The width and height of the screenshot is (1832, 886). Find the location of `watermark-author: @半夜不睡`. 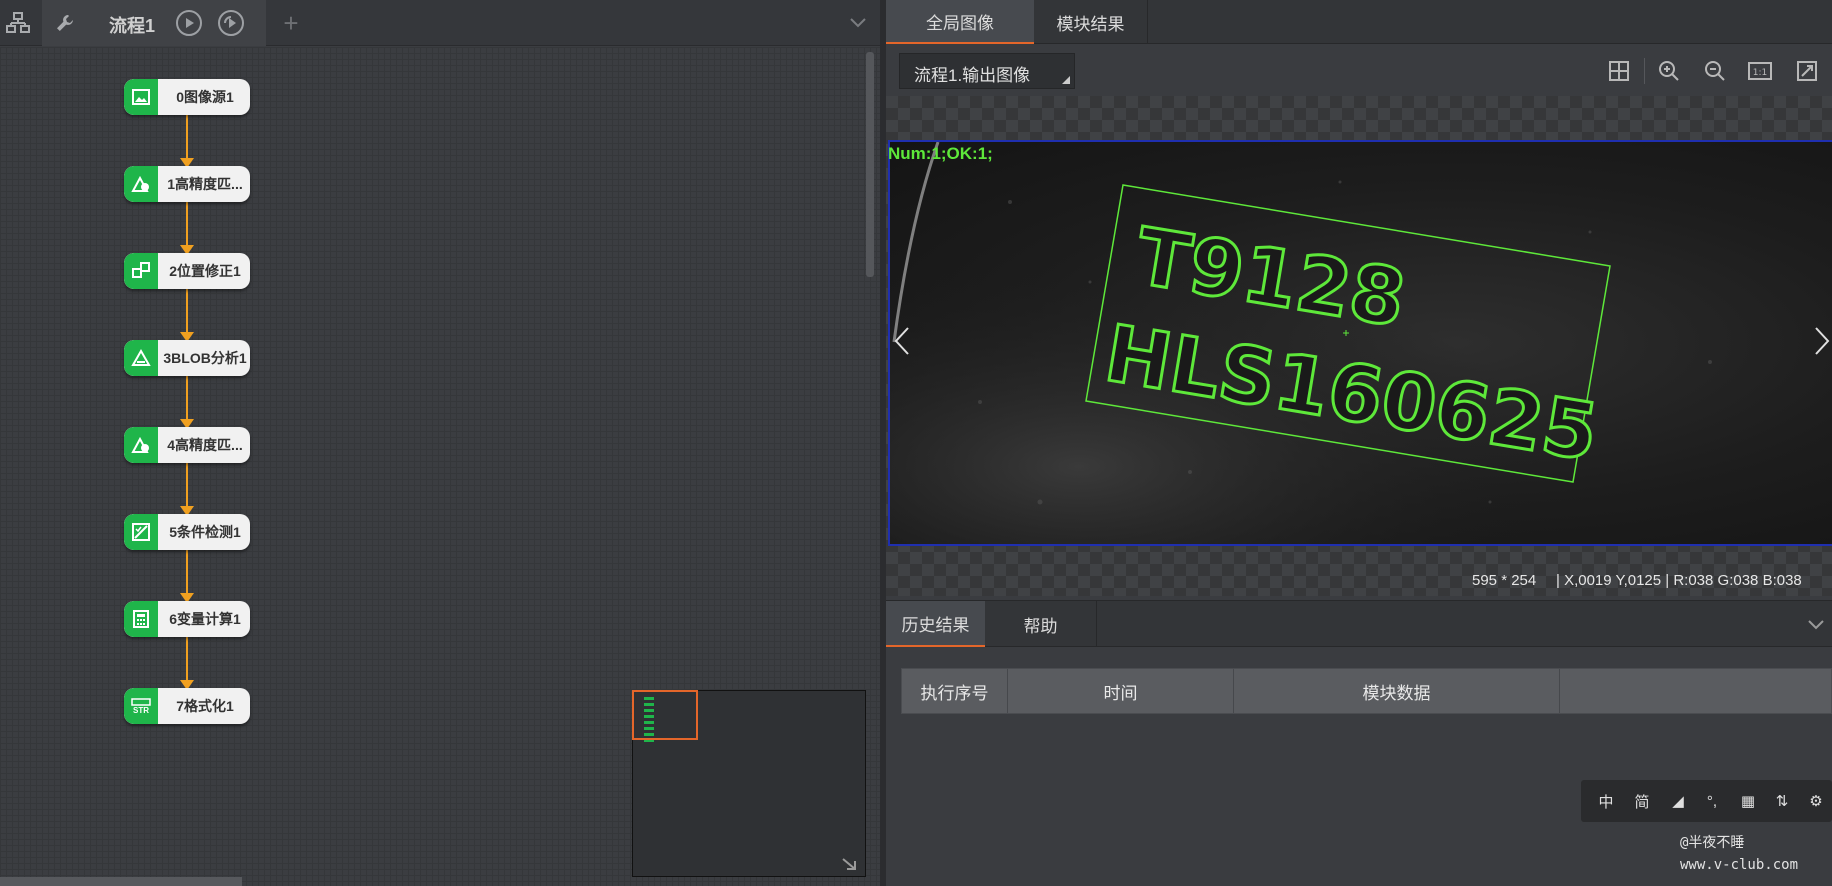

watermark-author: @半夜不睡 is located at coordinates (1712, 843).